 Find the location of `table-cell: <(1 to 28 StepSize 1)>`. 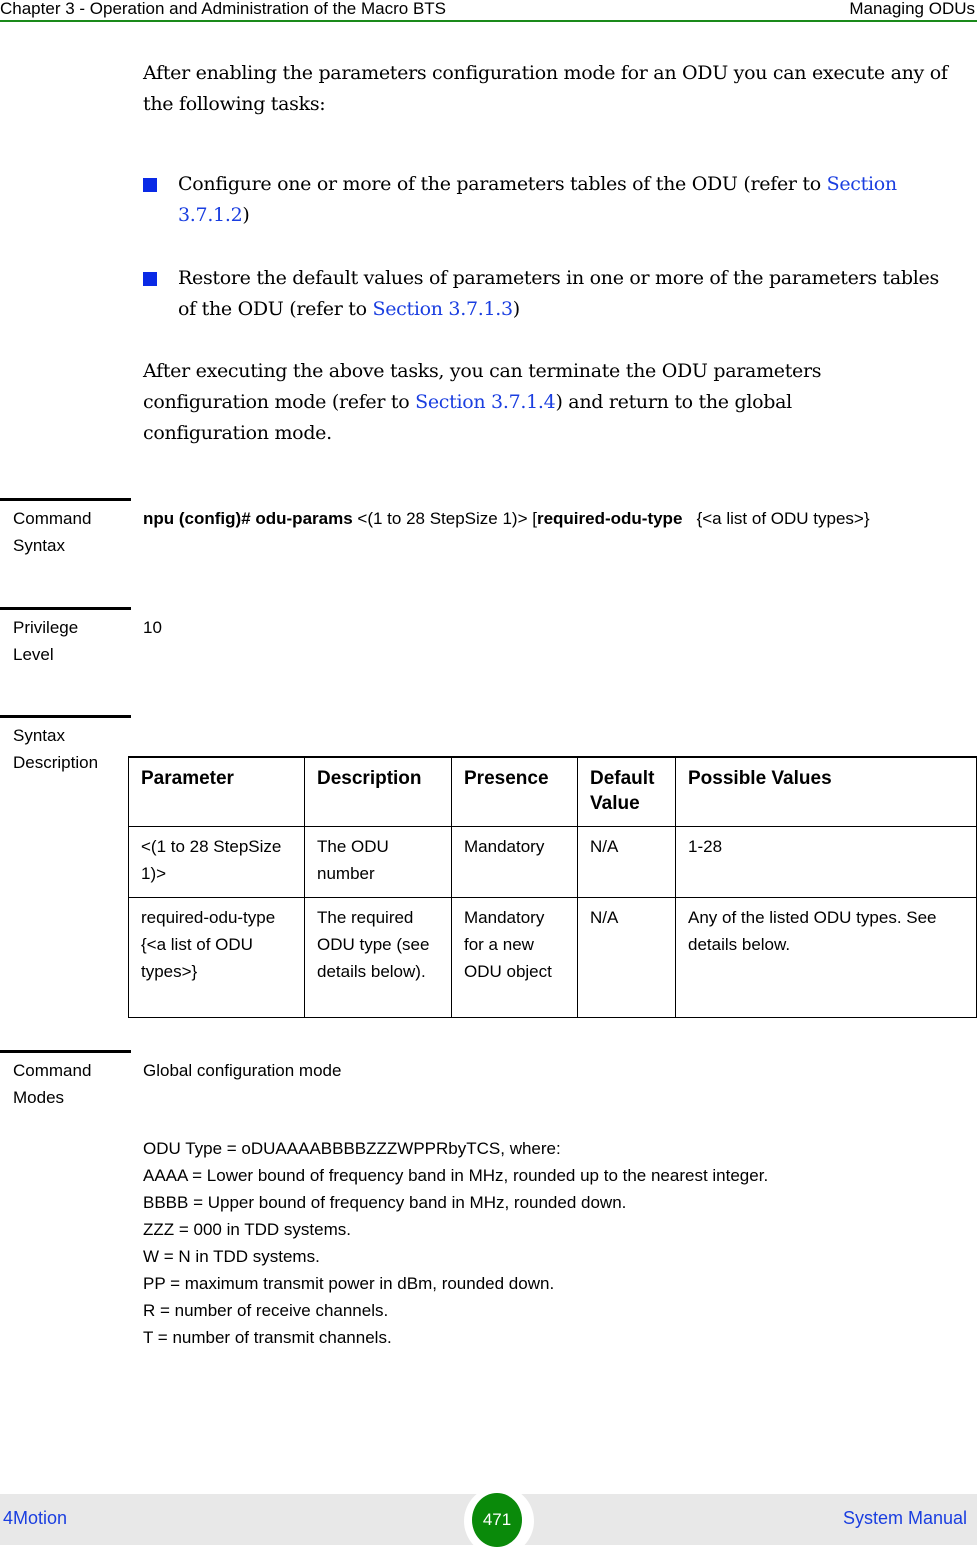

table-cell: <(1 to 28 StepSize 1)> is located at coordinates (216, 862).